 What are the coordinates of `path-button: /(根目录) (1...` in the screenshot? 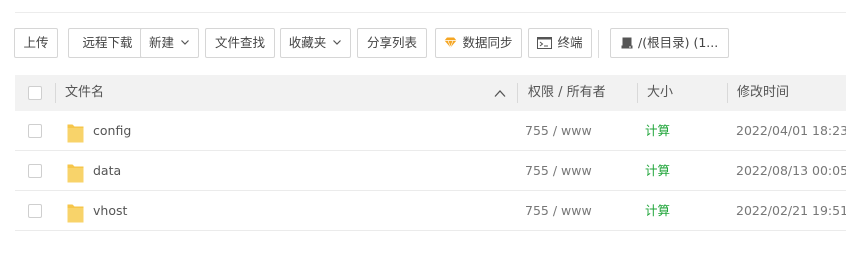 It's located at (669, 43).